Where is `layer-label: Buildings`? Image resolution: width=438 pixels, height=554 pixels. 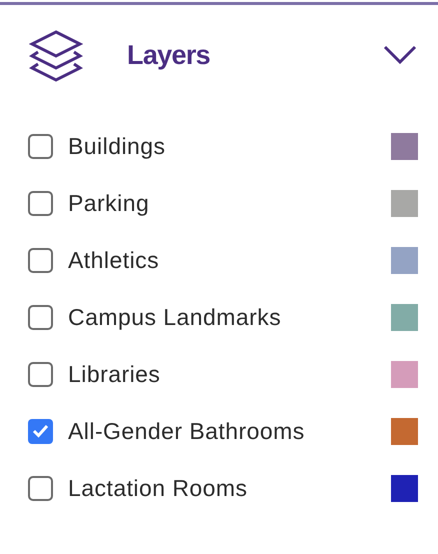
layer-label: Buildings is located at coordinates (117, 146).